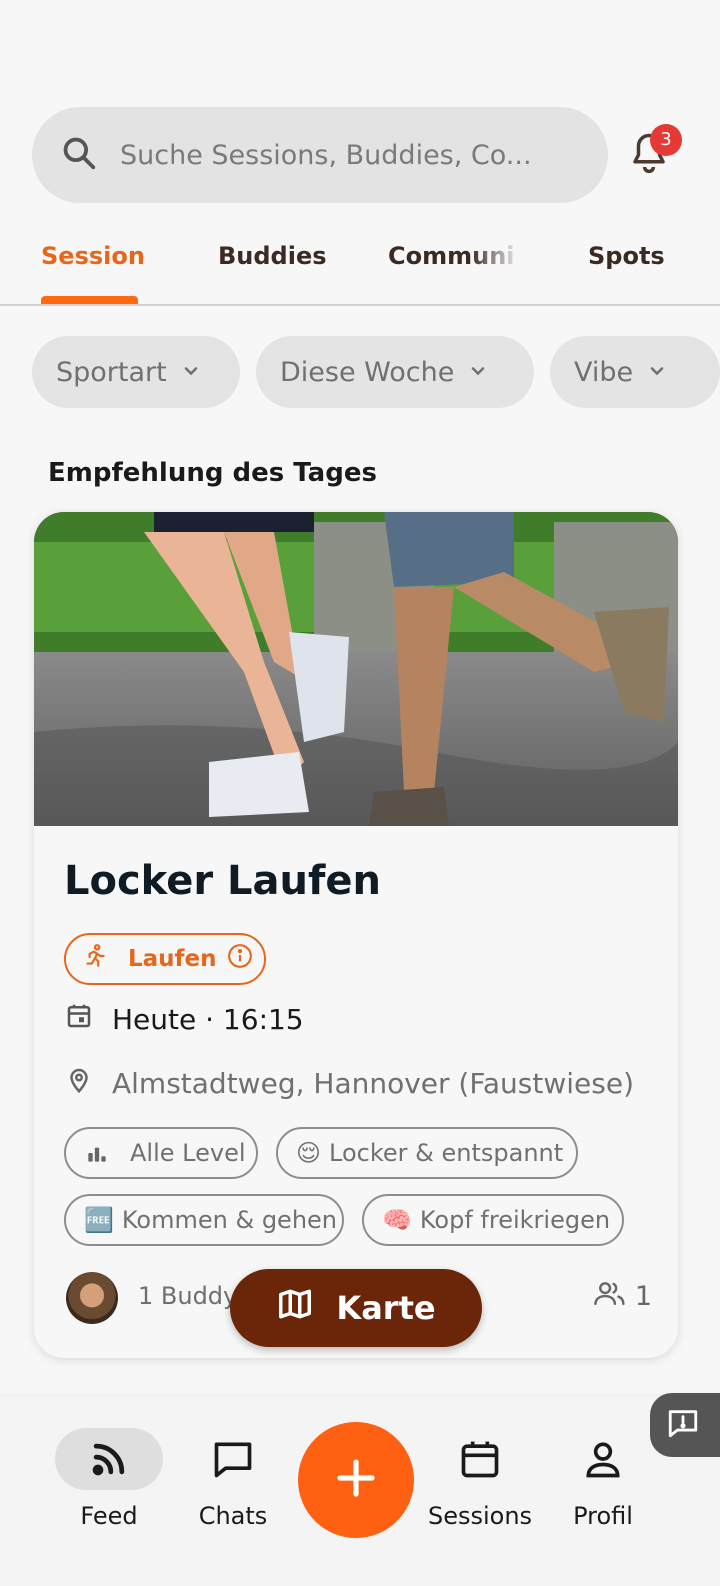 The width and height of the screenshot is (720, 1586). Describe the element at coordinates (89, 300) in the screenshot. I see `active-tab-indicator` at that location.